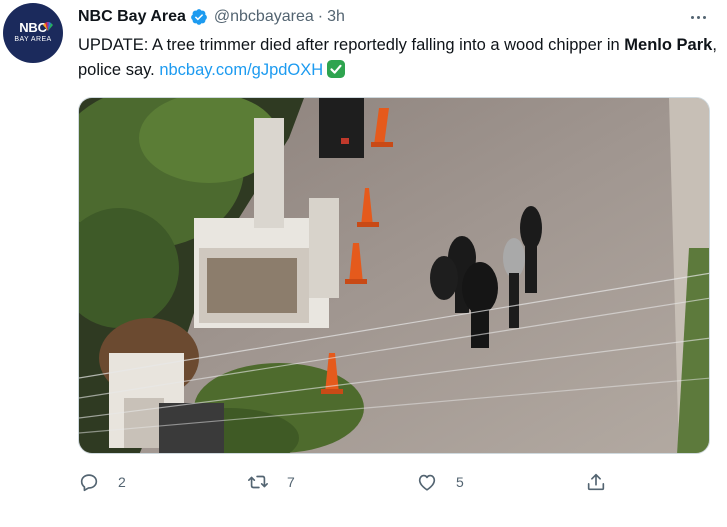 The image size is (727, 527). Describe the element at coordinates (440, 482) in the screenshot. I see `like-button: 5` at that location.